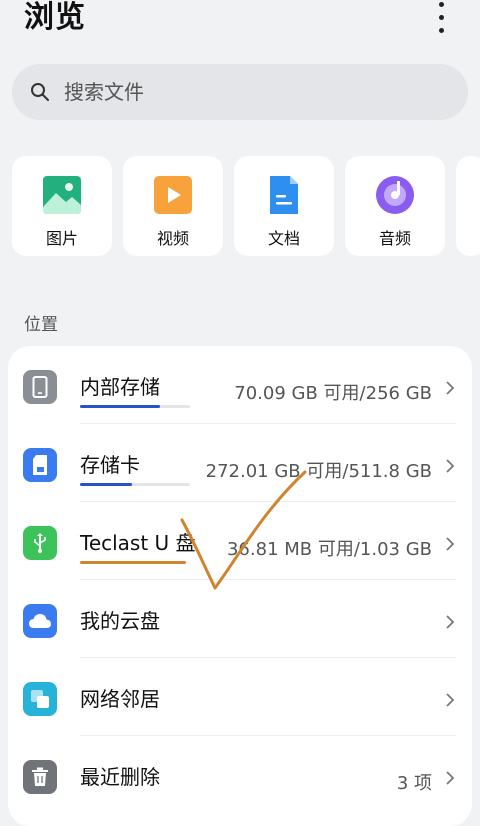 This screenshot has height=826, width=480. What do you see at coordinates (283, 238) in the screenshot?
I see `category-label: 文档` at bounding box center [283, 238].